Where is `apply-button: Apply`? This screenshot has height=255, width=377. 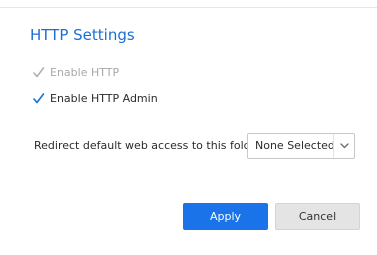
apply-button: Apply is located at coordinates (225, 216).